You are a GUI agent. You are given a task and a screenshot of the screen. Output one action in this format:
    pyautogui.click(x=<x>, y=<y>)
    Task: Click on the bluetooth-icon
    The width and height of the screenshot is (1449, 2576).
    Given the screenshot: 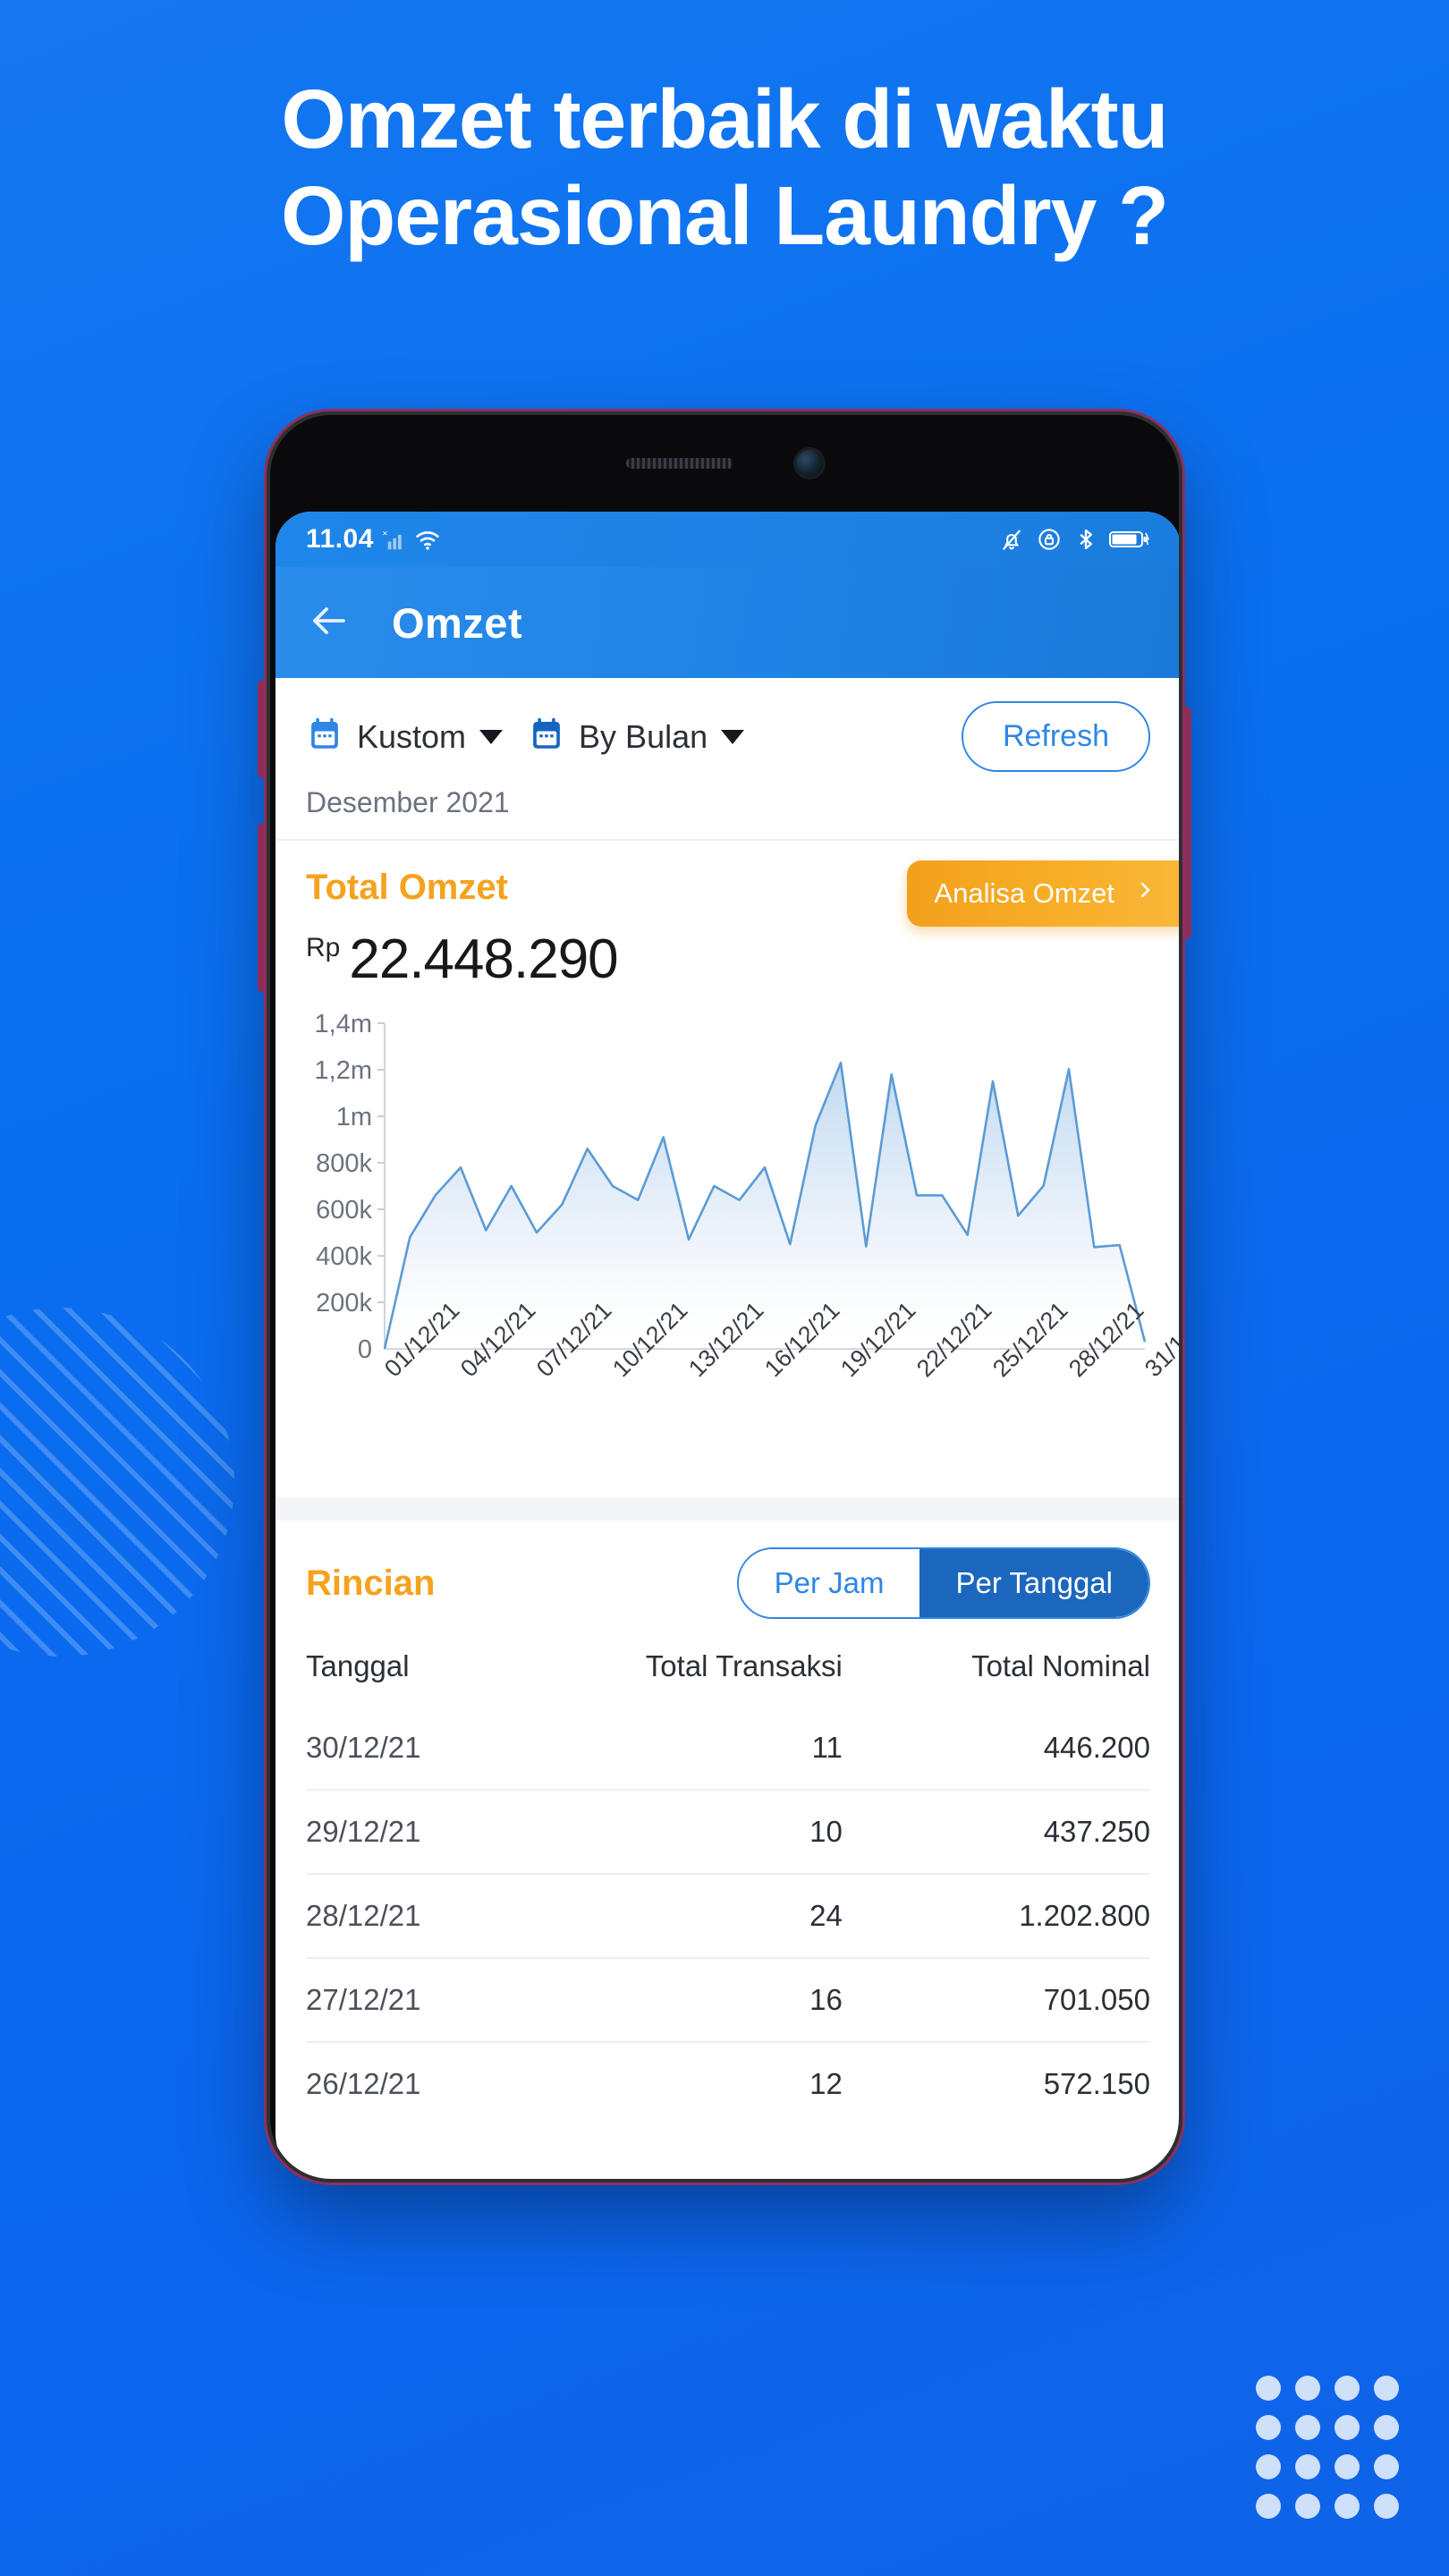 What is the action you would take?
    pyautogui.click(x=1085, y=539)
    